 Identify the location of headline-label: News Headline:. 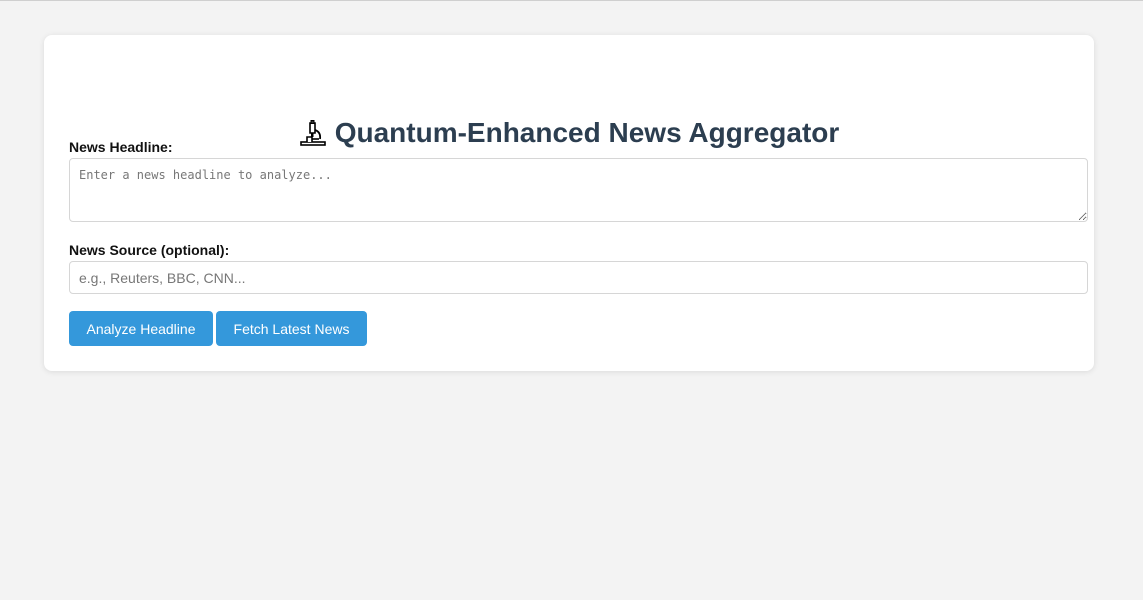
(121, 147).